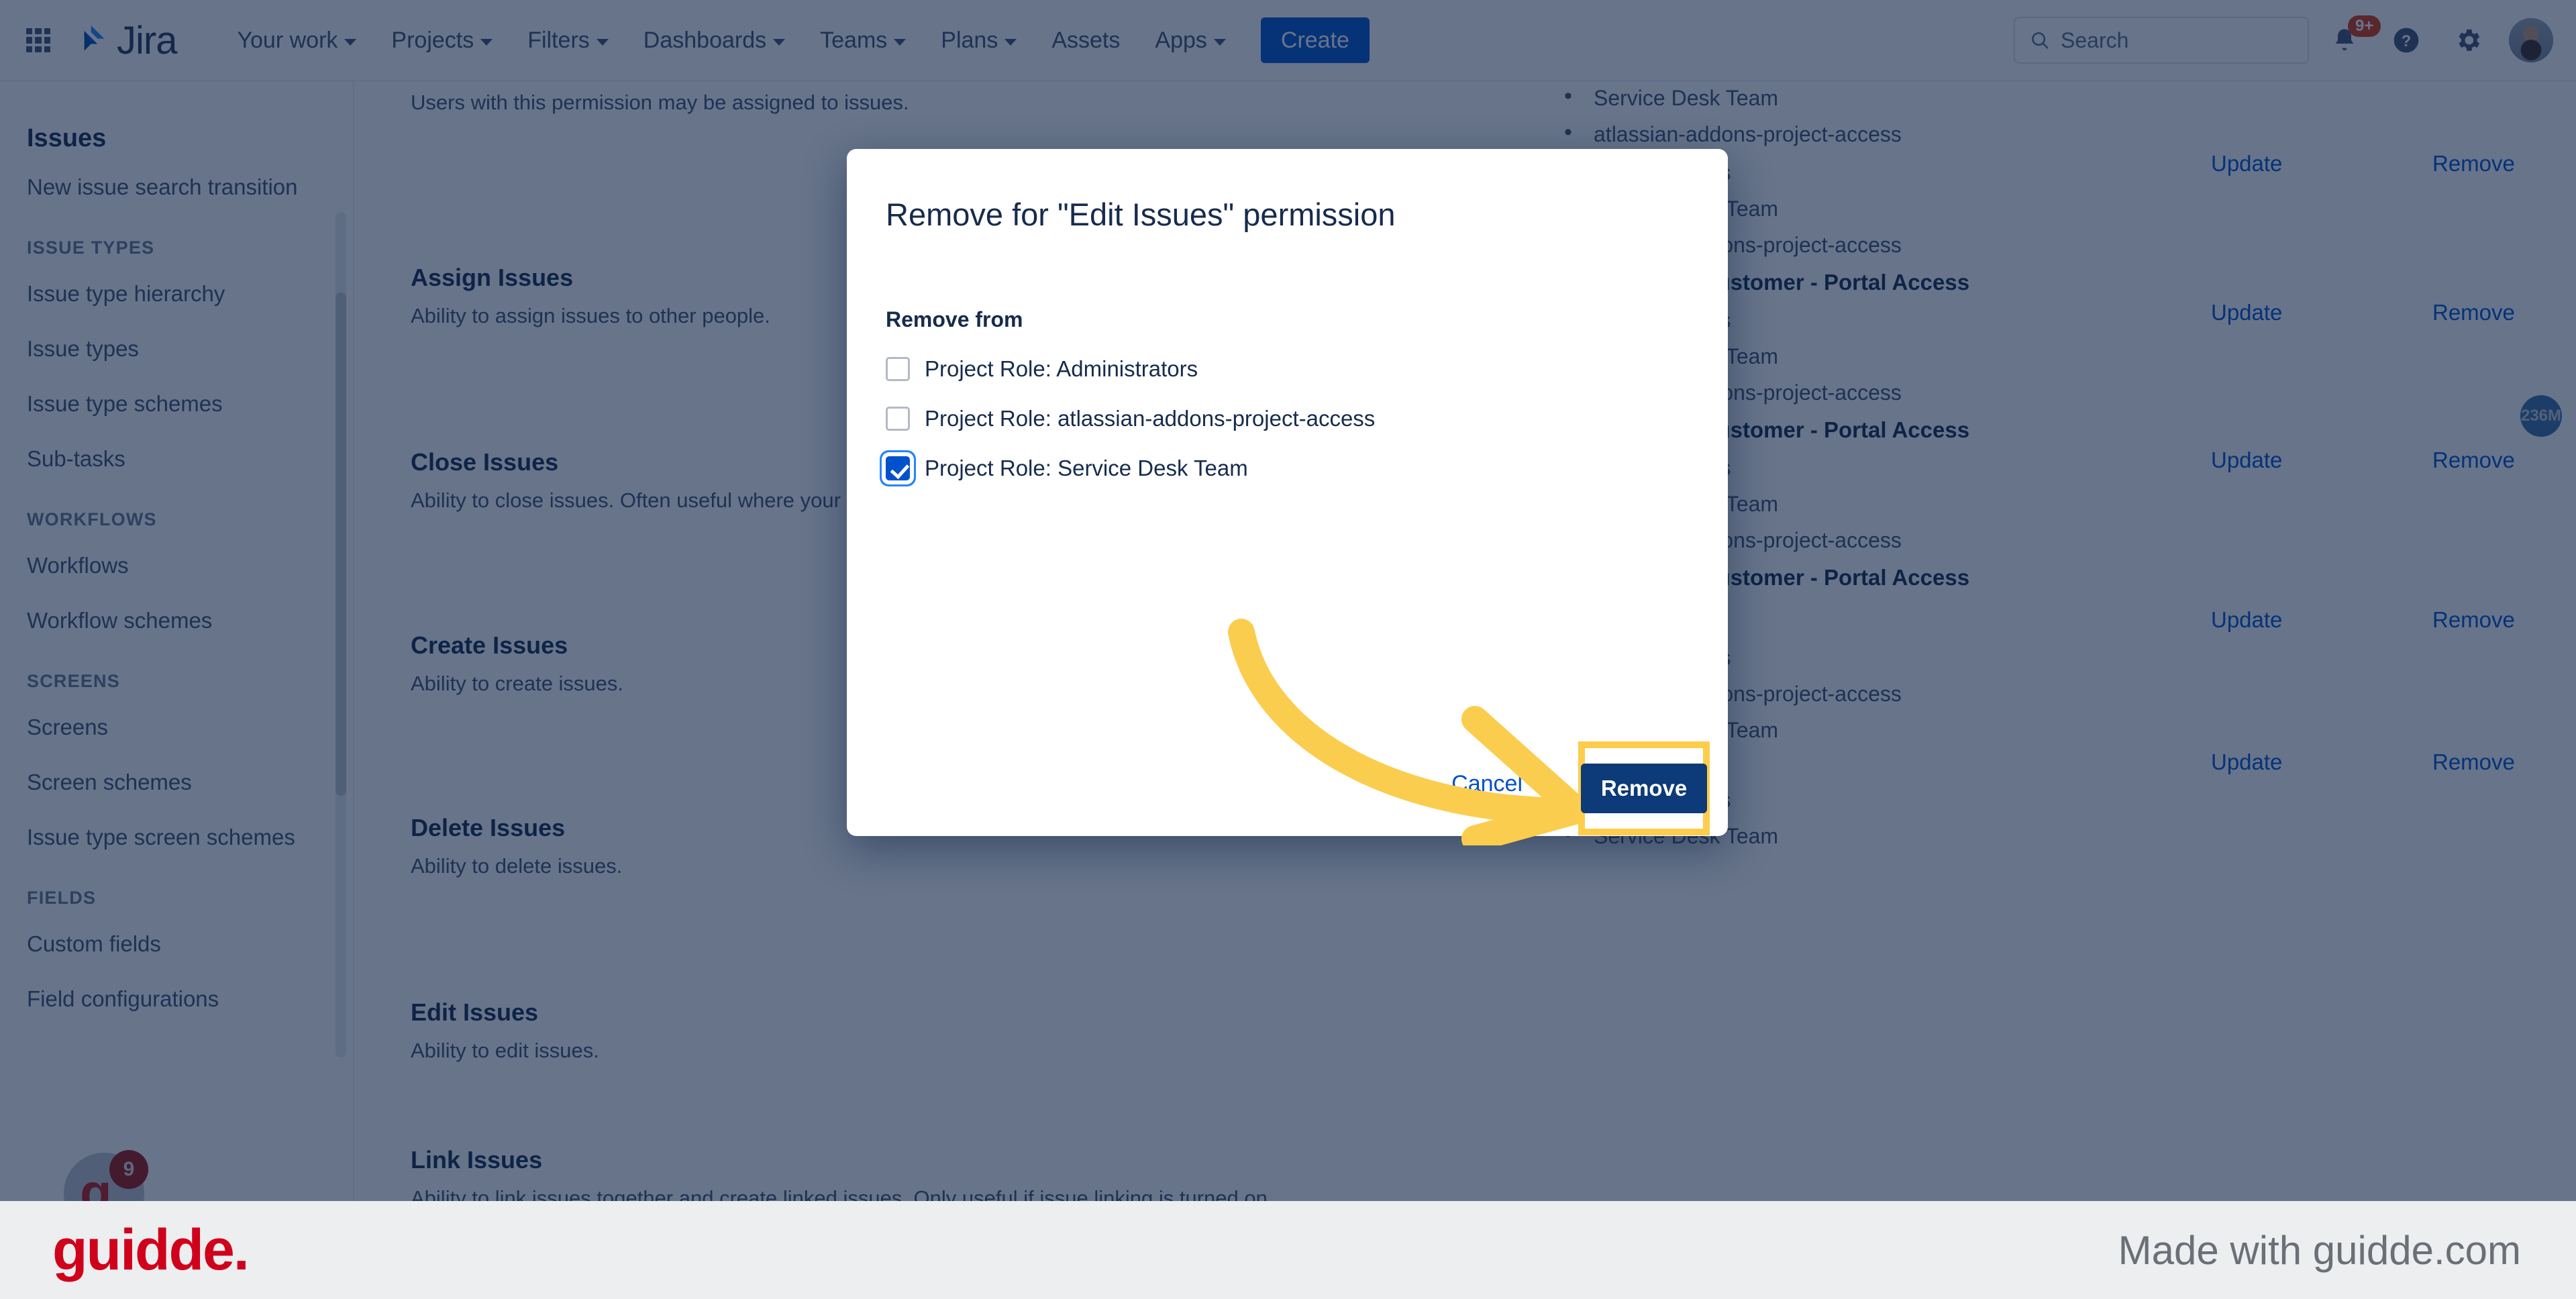  What do you see at coordinates (969, 40) in the screenshot?
I see `nav-label: Plans` at bounding box center [969, 40].